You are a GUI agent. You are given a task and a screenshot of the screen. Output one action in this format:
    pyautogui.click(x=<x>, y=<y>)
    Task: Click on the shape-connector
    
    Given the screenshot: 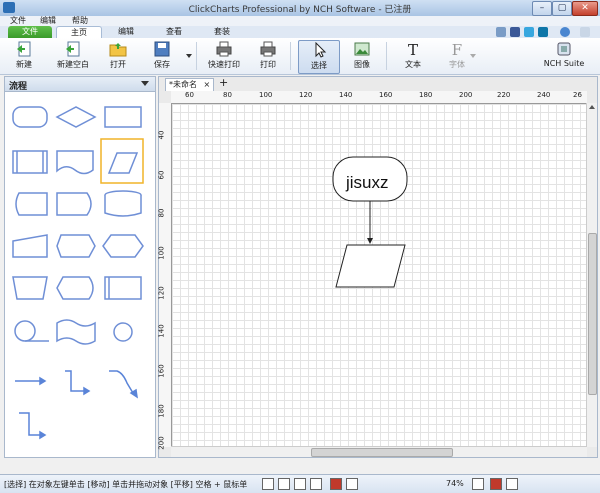 What is the action you would take?
    pyautogui.click(x=123, y=332)
    